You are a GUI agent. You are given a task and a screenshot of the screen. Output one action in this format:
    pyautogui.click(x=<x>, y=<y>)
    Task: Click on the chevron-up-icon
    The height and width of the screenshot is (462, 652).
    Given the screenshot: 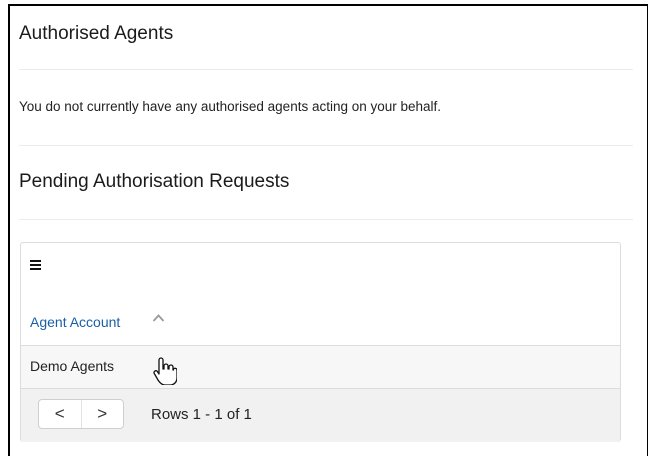 What is the action you would take?
    pyautogui.click(x=158, y=319)
    